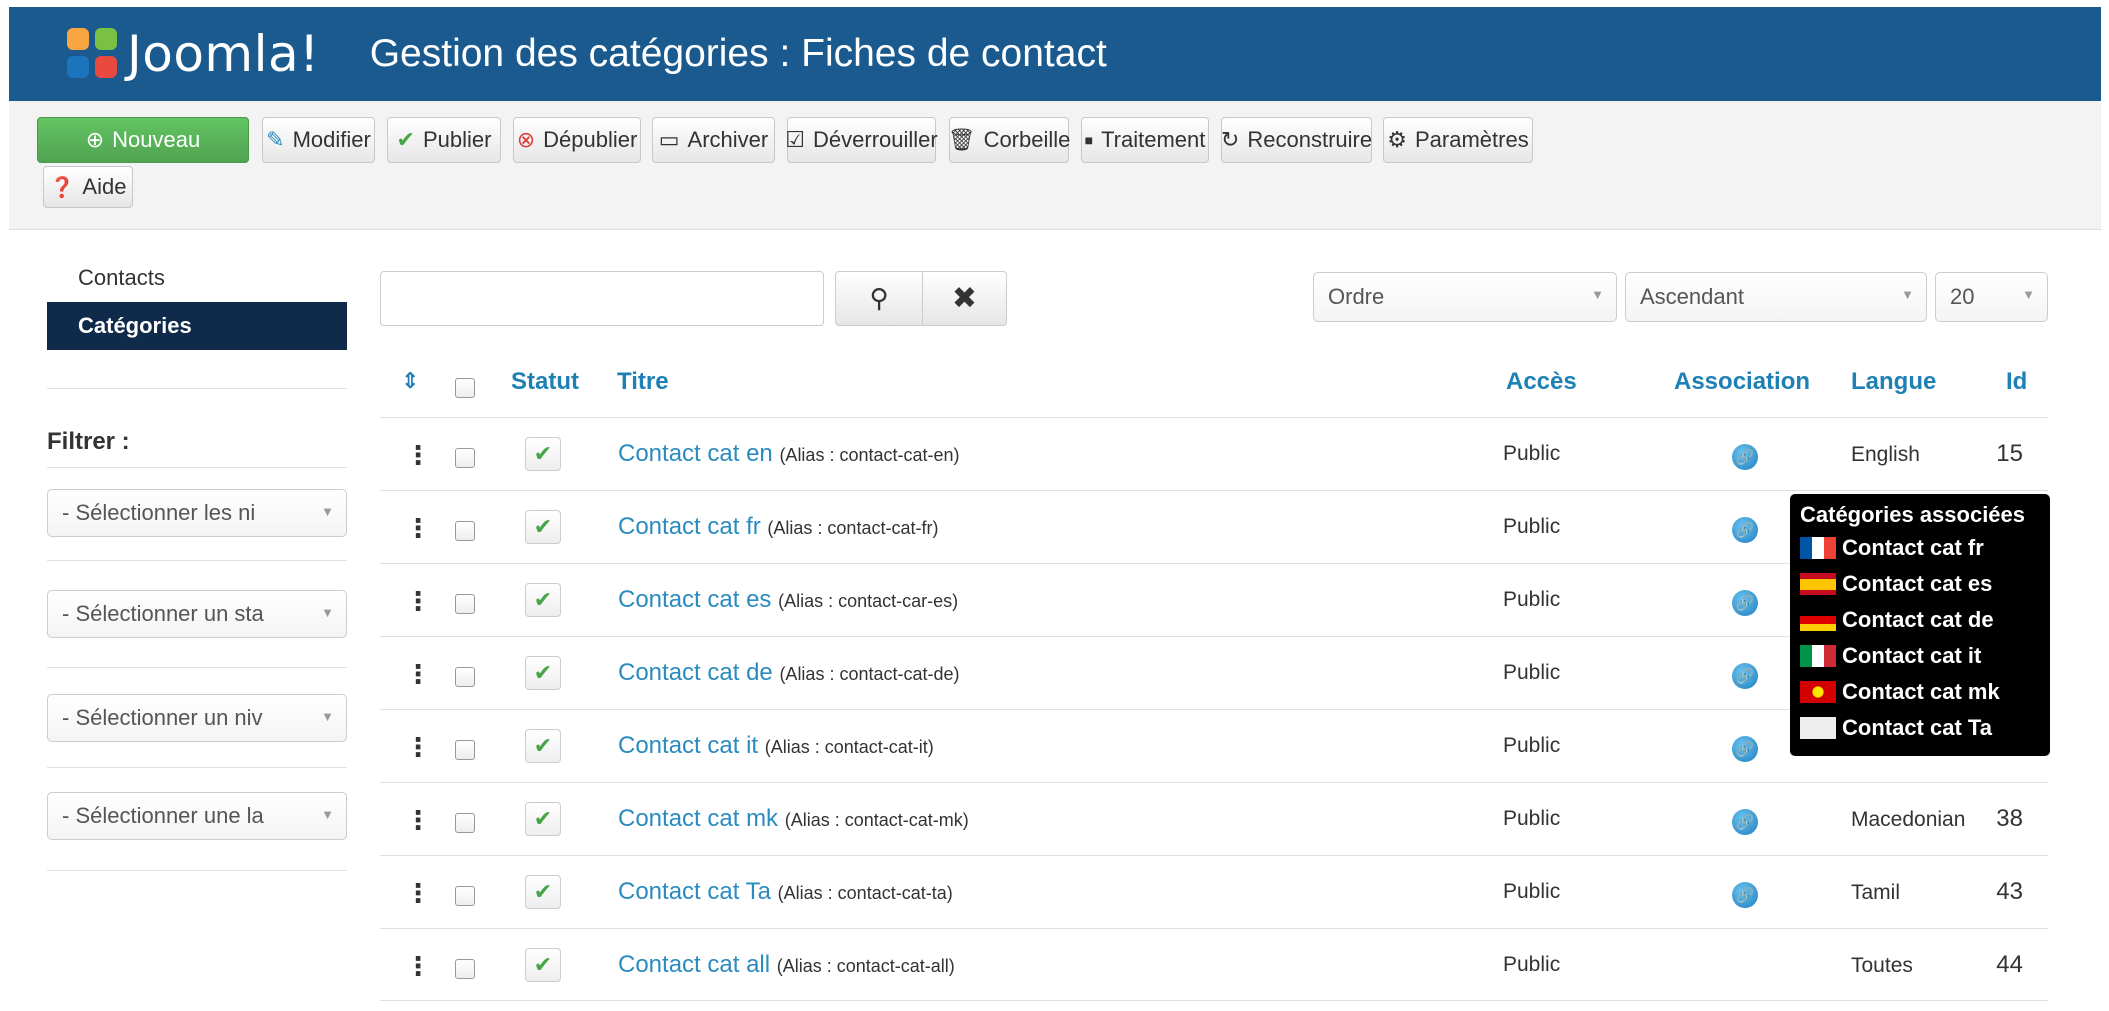 The height and width of the screenshot is (1011, 2109). I want to click on tooltip-item-label: Contact cat mk, so click(1921, 691).